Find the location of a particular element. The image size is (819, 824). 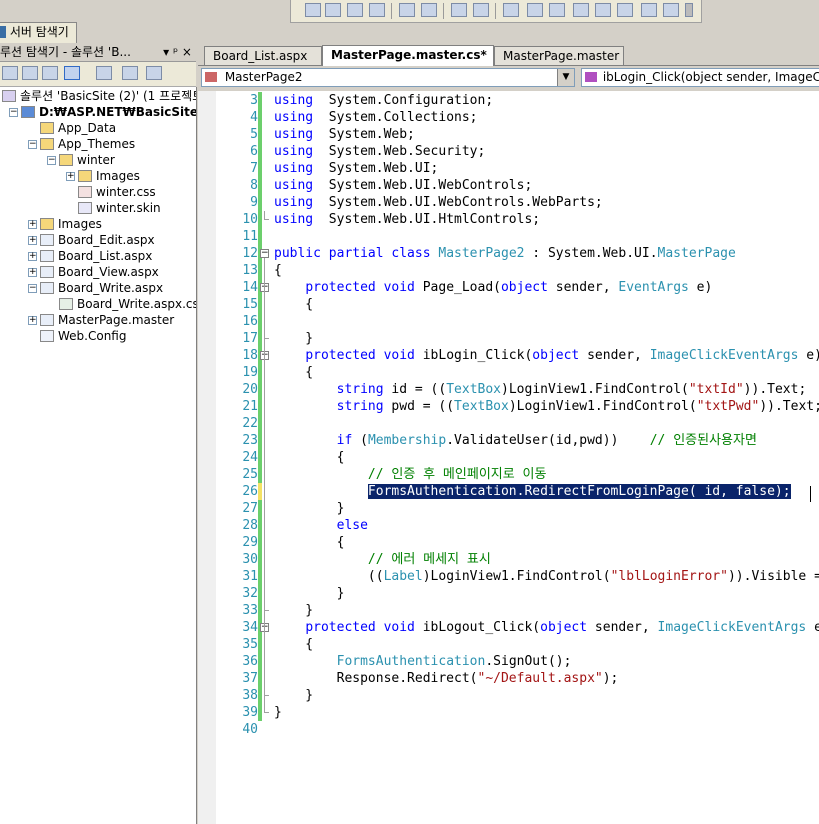

bookmark-c-icon is located at coordinates (625, 10).